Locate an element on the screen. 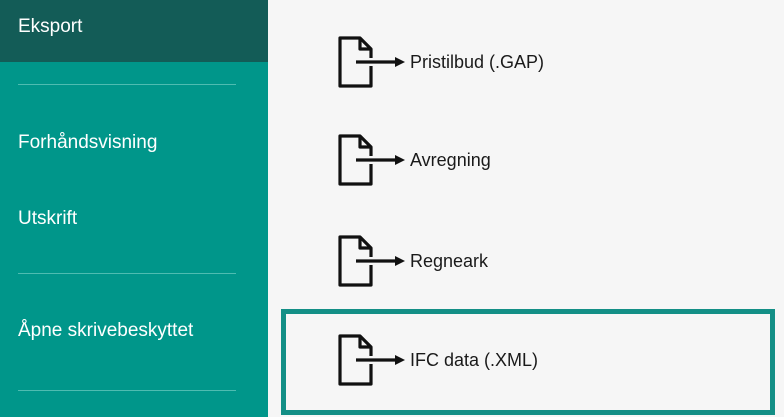 This screenshot has width=784, height=417. export-option-avregning: Avregning is located at coordinates (538, 163).